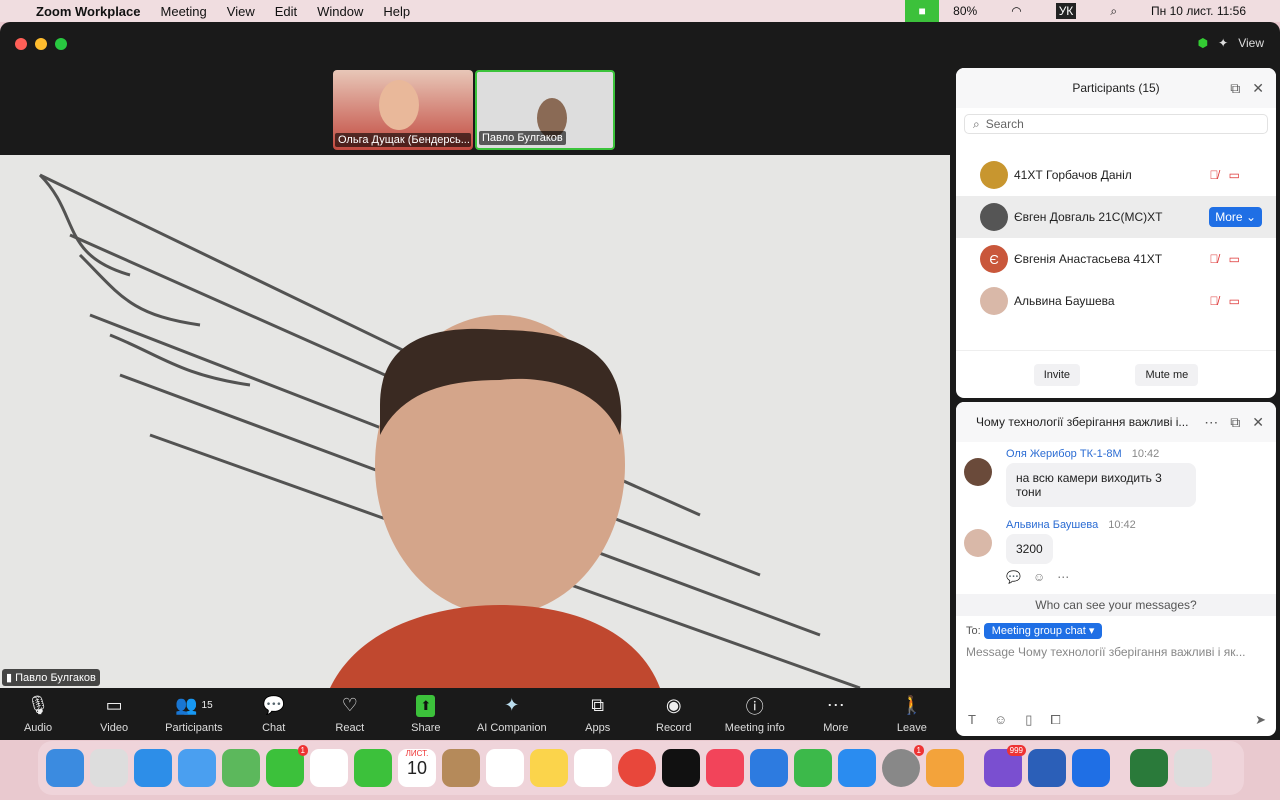 The width and height of the screenshot is (1280, 800). What do you see at coordinates (1193, 768) in the screenshot?
I see `trash-icon` at bounding box center [1193, 768].